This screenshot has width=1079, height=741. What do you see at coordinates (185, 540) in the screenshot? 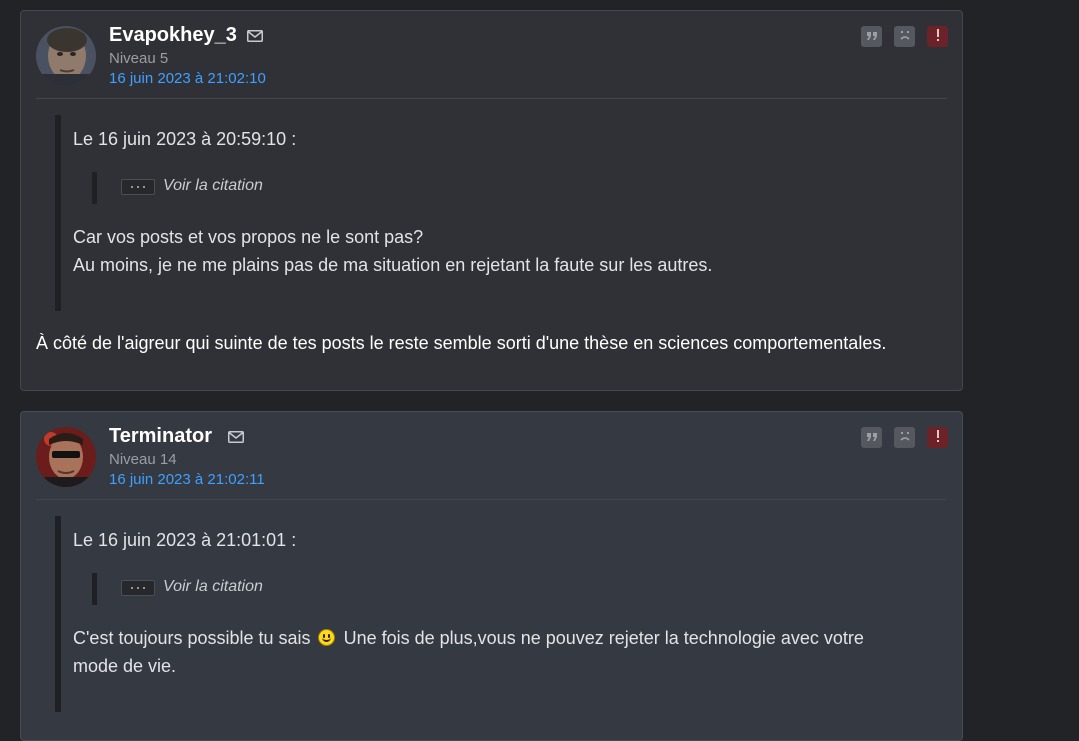
I see `quote-header: Le 16 juin 2023 à 21:01:01 :` at bounding box center [185, 540].